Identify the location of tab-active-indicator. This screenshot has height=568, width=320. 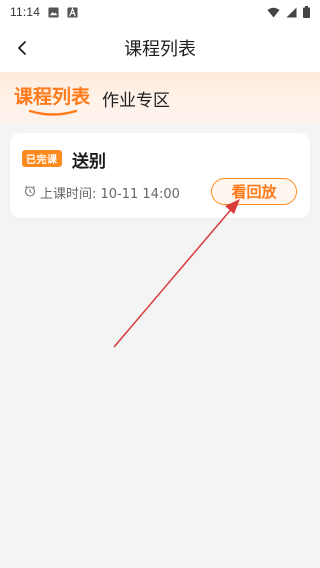
(53, 112).